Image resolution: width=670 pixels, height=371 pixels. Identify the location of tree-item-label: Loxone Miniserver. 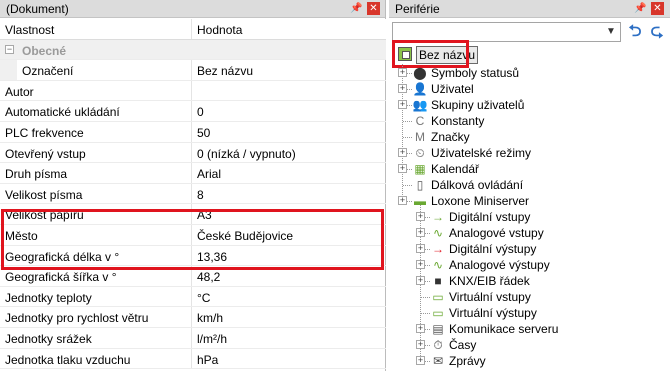
(480, 201).